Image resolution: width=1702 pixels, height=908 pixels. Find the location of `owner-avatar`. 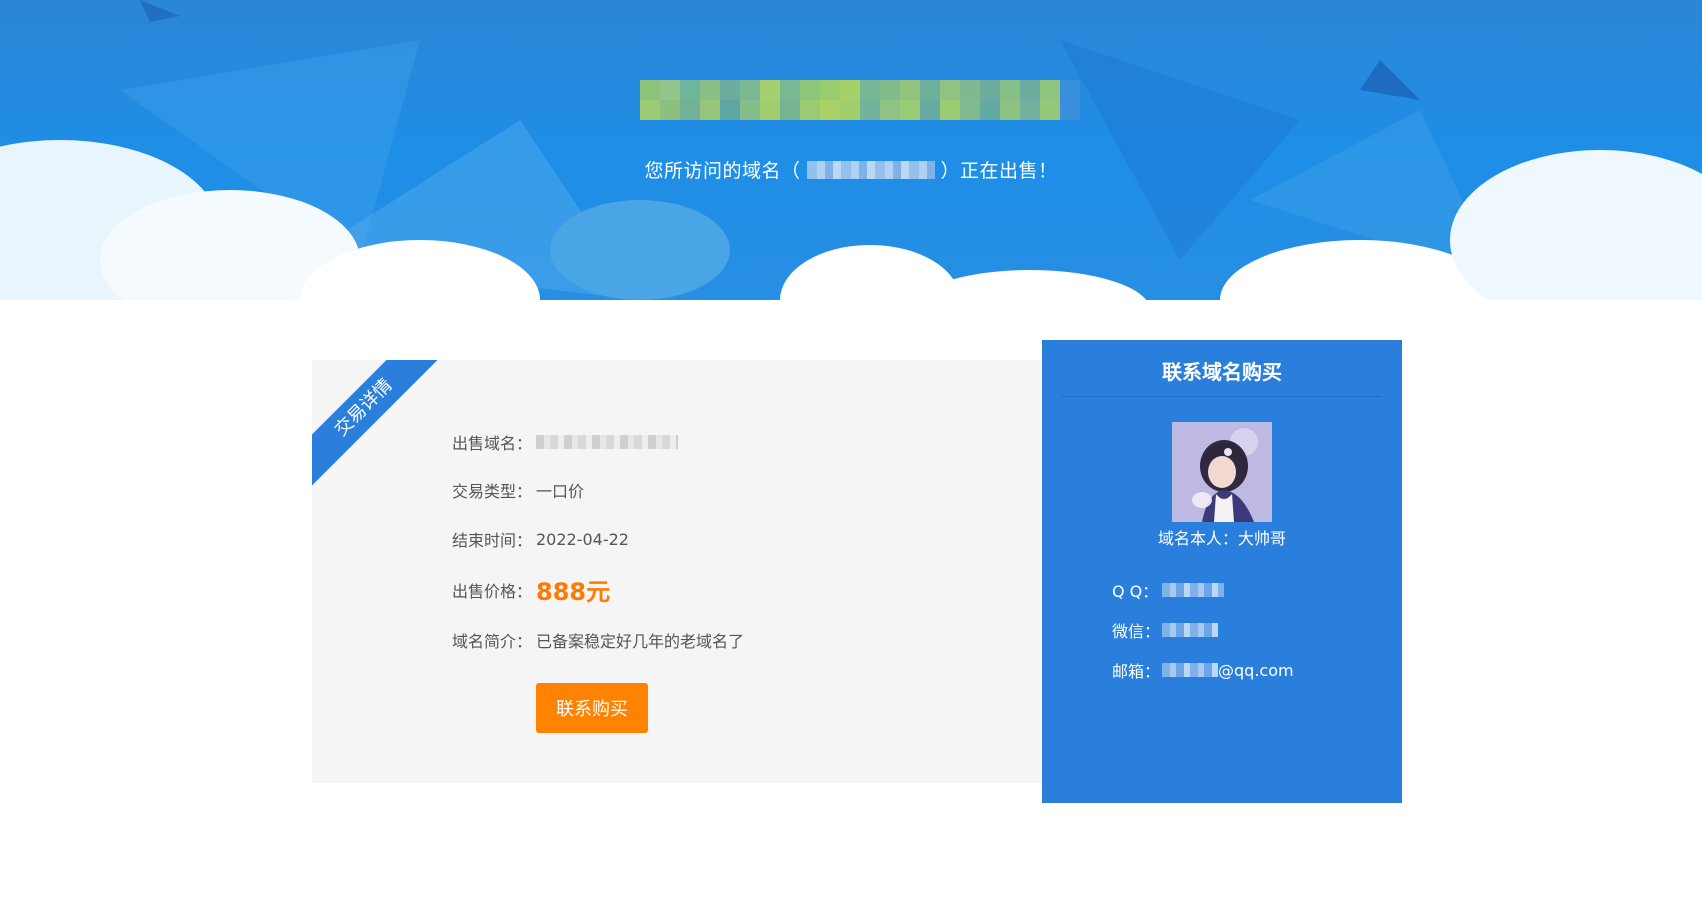

owner-avatar is located at coordinates (1222, 472).